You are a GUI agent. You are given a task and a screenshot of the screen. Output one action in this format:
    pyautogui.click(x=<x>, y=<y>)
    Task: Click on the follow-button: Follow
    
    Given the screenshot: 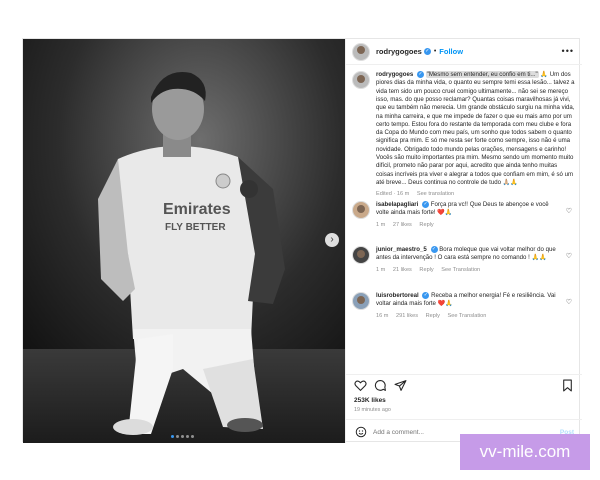 What is the action you would take?
    pyautogui.click(x=451, y=51)
    